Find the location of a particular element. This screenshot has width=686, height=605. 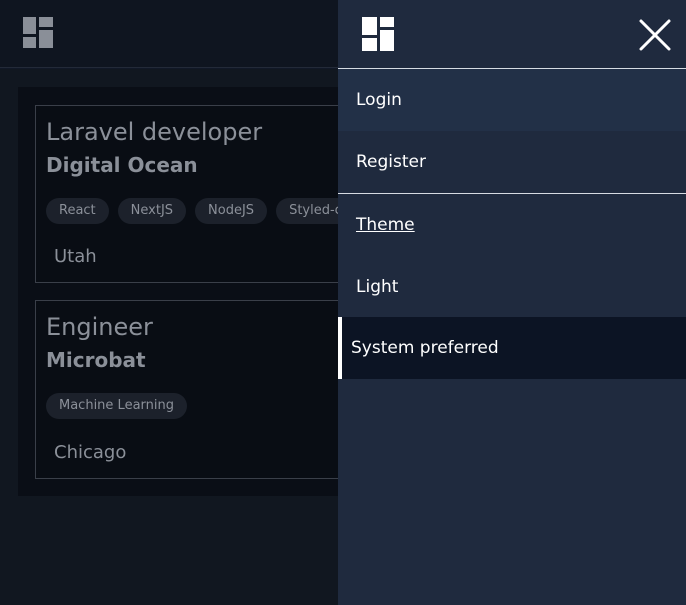

job-title: Laravel developer is located at coordinates (154, 132).